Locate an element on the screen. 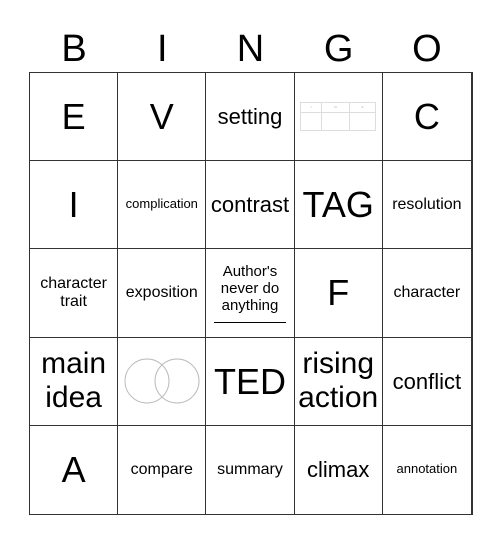  table-header: I is located at coordinates (311, 108).